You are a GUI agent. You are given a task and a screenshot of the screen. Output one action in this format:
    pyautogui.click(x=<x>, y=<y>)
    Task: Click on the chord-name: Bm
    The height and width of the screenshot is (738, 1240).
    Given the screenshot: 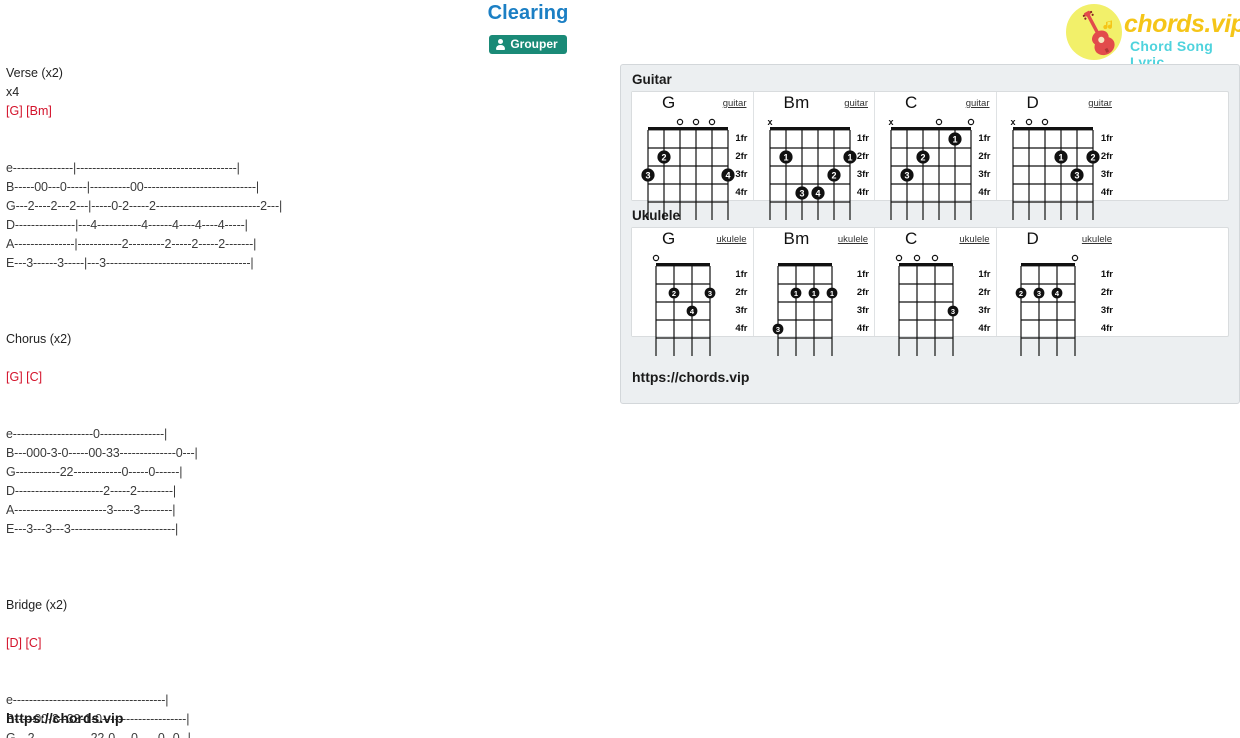 What is the action you would take?
    pyautogui.click(x=796, y=102)
    